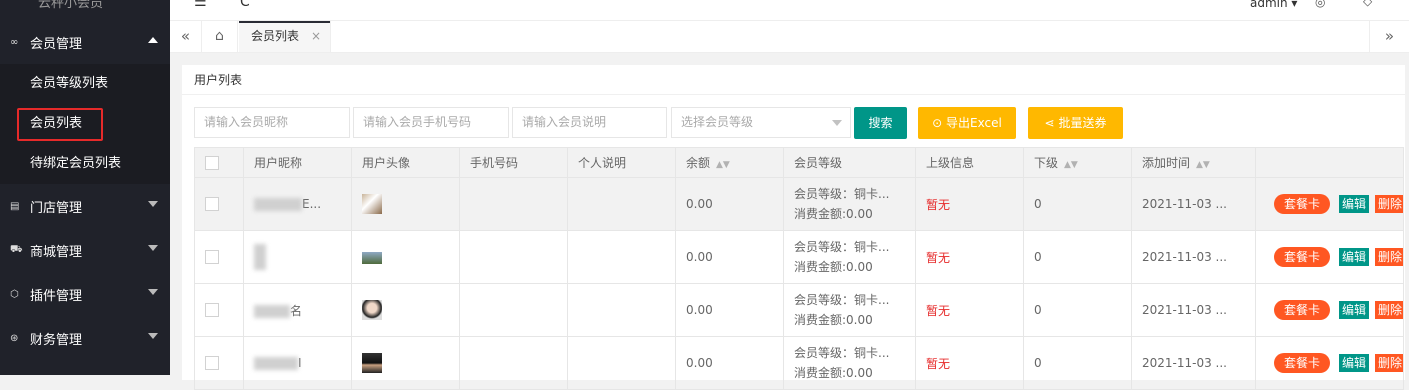 The width and height of the screenshot is (1409, 390). I want to click on menu-plugin-management: ⬡ 插件管理, so click(85, 294).